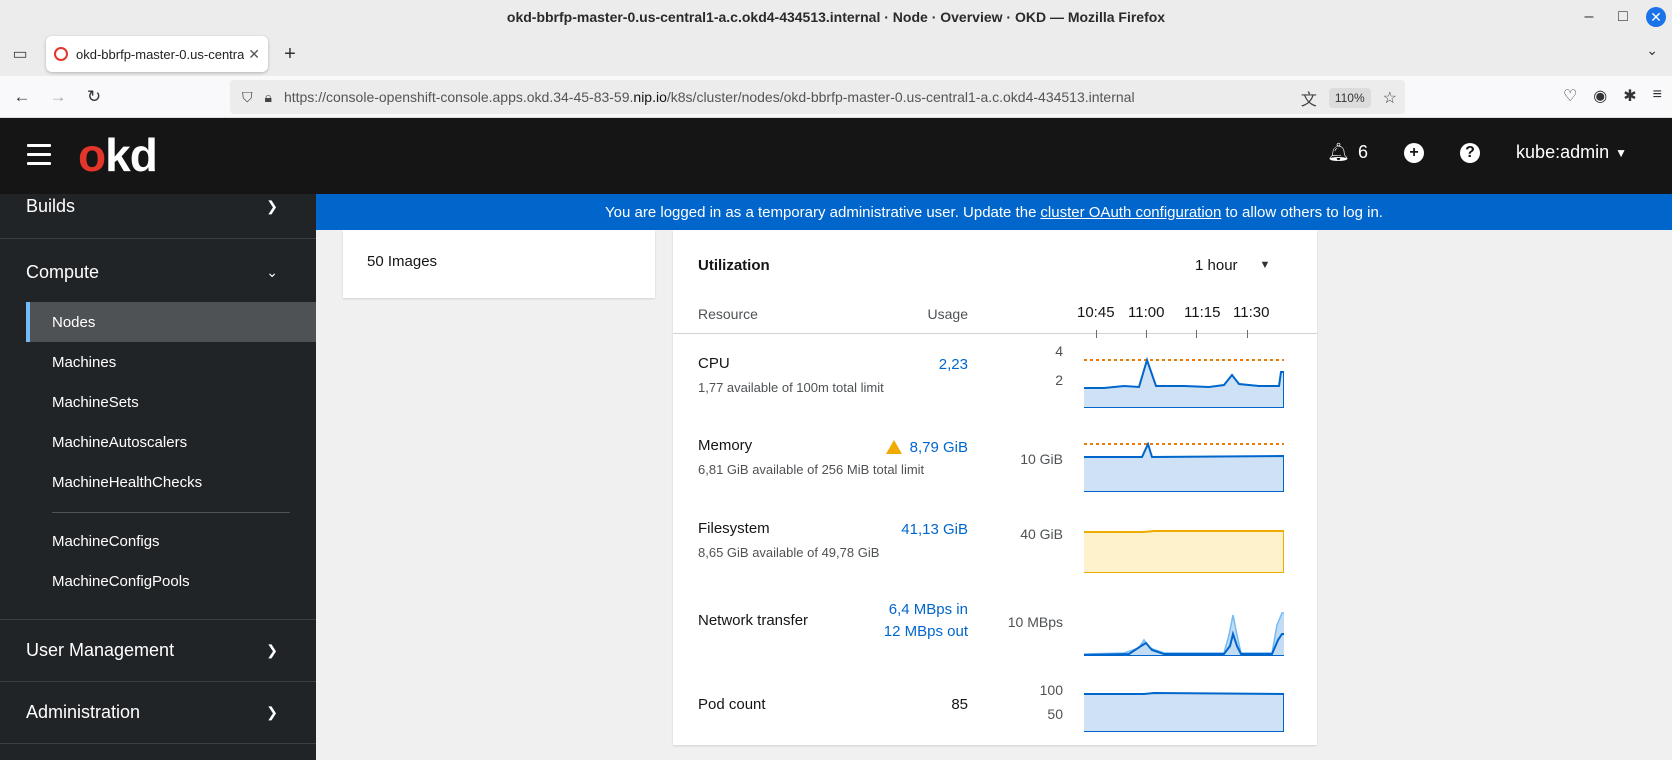  What do you see at coordinates (1656, 17) in the screenshot?
I see `close-window-icon: ✕` at bounding box center [1656, 17].